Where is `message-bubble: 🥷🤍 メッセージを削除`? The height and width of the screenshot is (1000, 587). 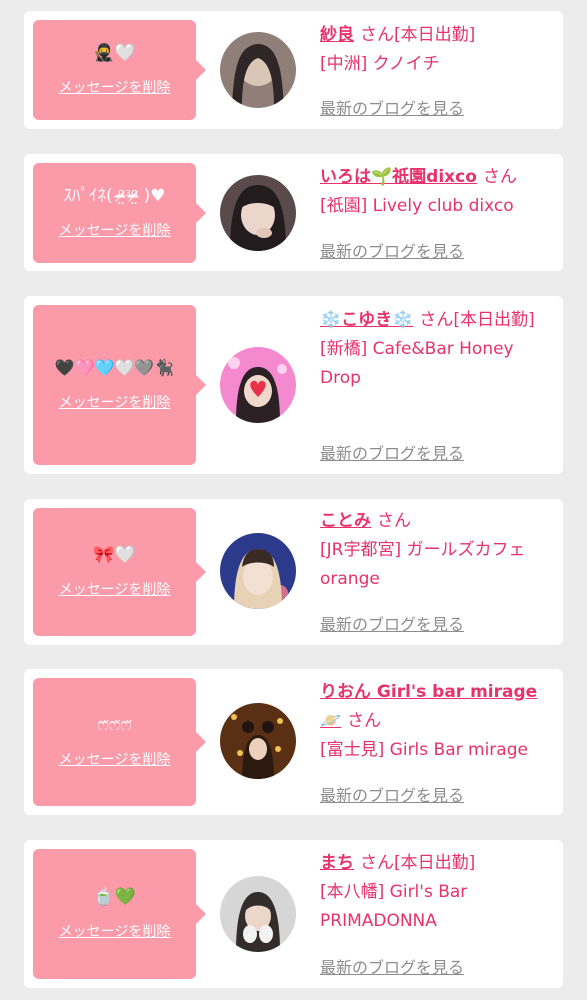
message-bubble: 🥷🤍 メッセージを削除 is located at coordinates (119, 70).